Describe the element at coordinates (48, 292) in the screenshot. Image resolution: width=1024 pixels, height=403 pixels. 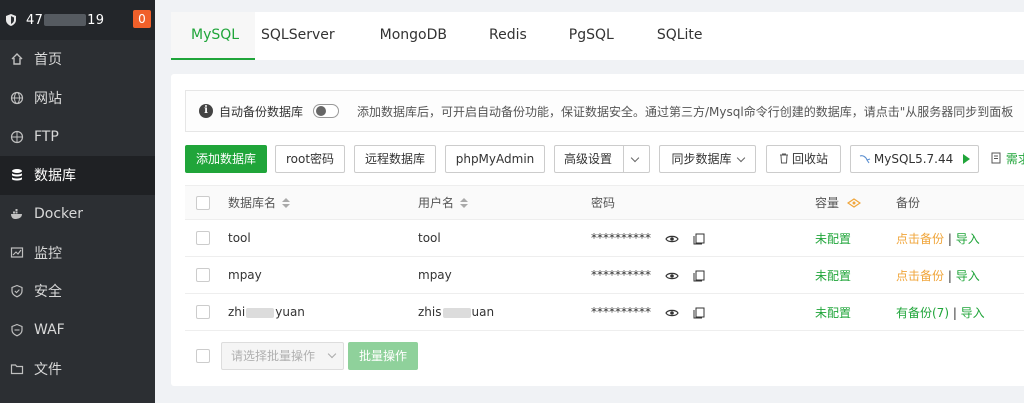
I see `sidebar-item-label: 安全` at that location.